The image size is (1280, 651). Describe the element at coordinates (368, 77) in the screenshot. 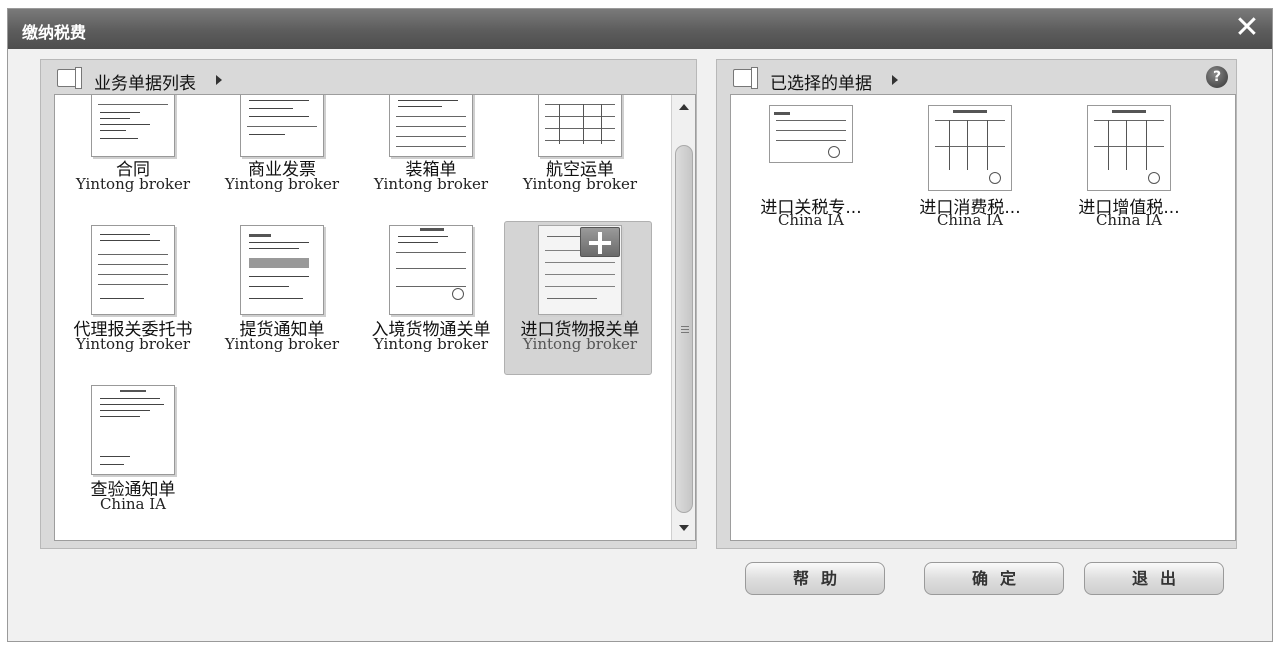

I see `panel-header: 业务单据列表` at that location.